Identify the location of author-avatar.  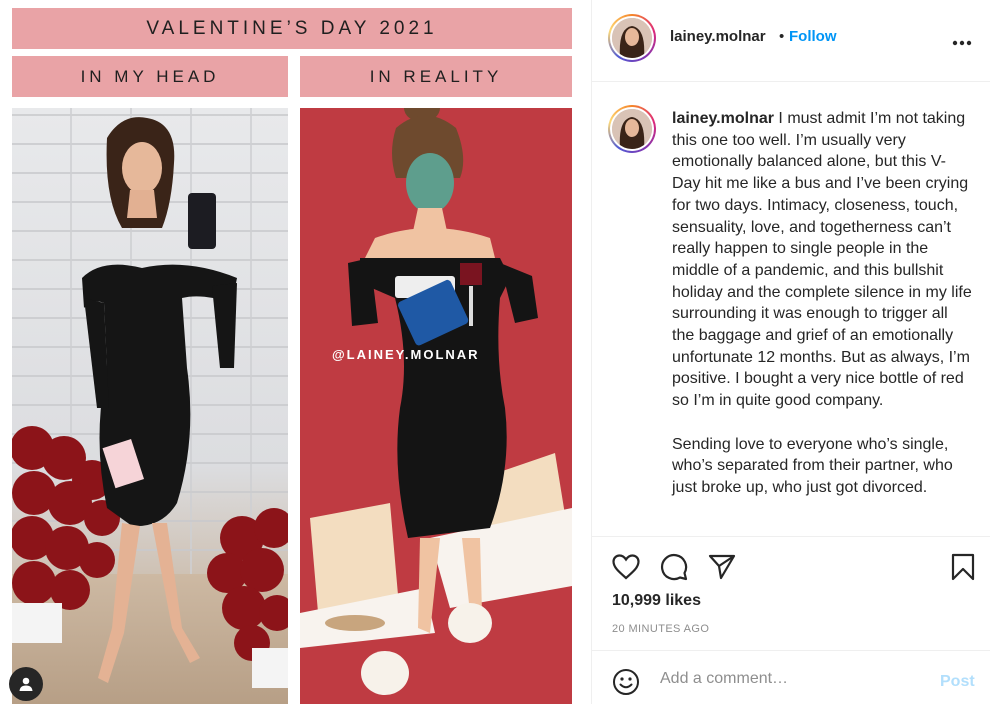
(632, 38).